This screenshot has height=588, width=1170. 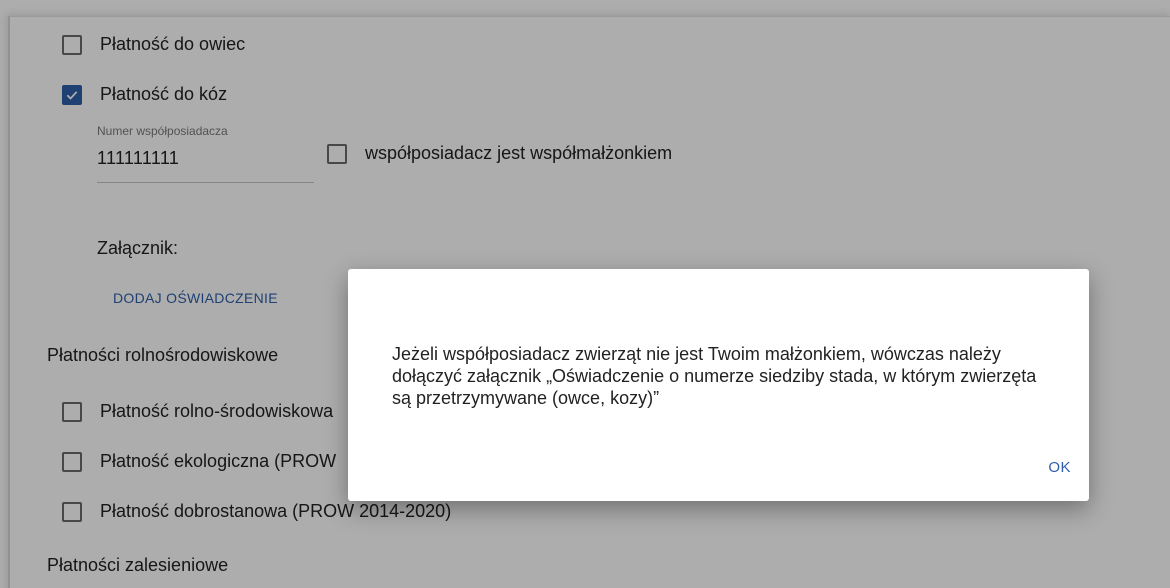 What do you see at coordinates (1059, 467) in the screenshot?
I see `dialog-ok-button: OK` at bounding box center [1059, 467].